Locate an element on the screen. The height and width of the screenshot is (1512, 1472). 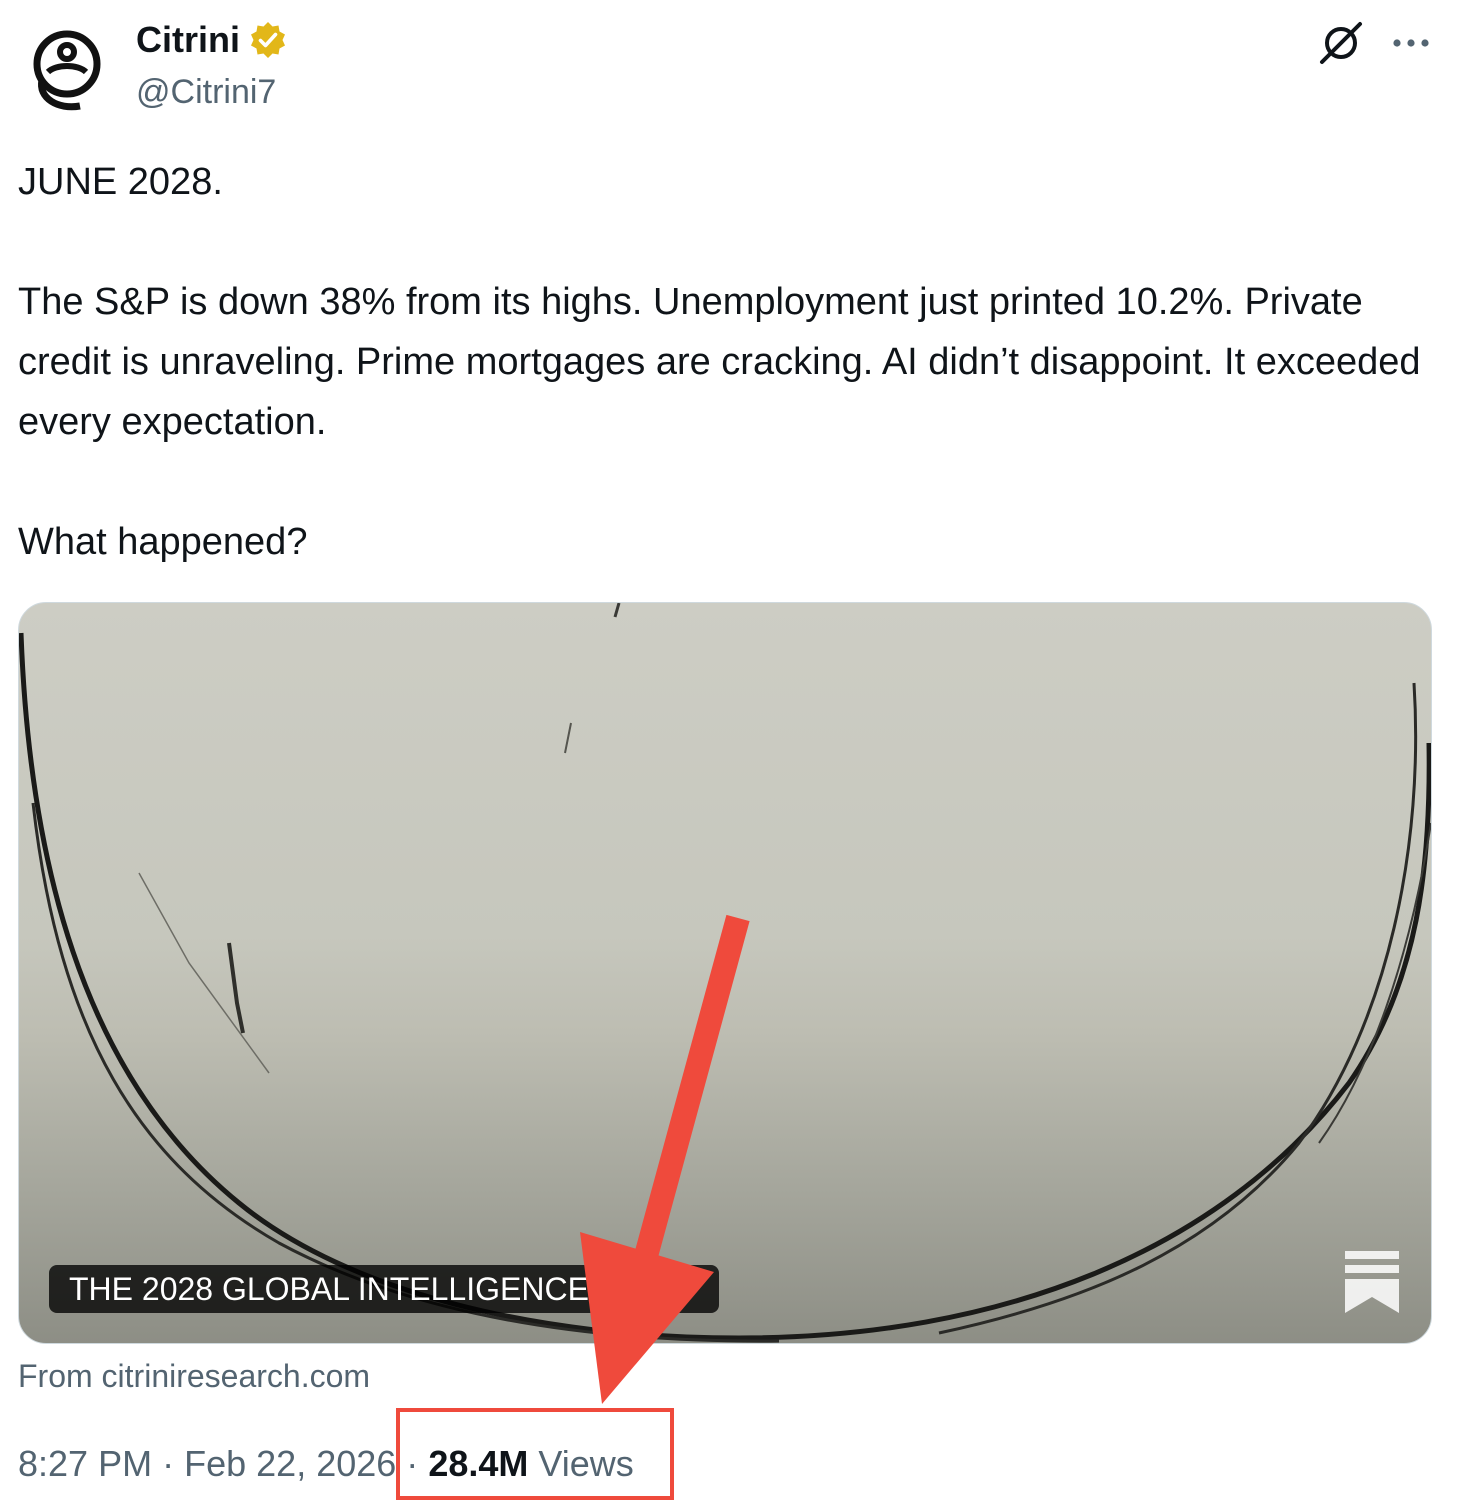
handle: @Citrini7 is located at coordinates (206, 92).